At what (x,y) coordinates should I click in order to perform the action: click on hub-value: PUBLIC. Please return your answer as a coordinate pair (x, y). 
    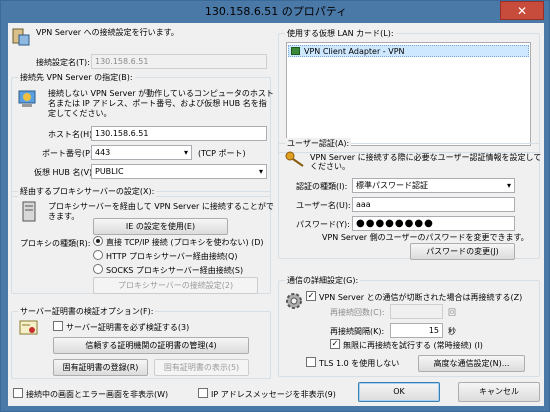
    Looking at the image, I should click on (109, 171).